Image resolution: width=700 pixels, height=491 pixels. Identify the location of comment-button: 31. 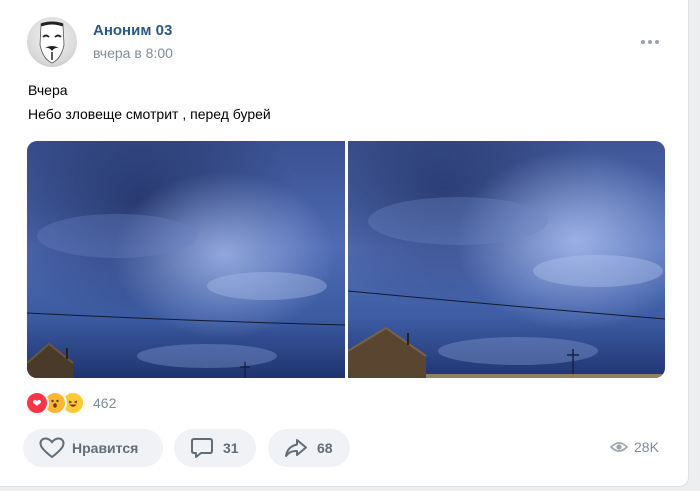
(215, 448).